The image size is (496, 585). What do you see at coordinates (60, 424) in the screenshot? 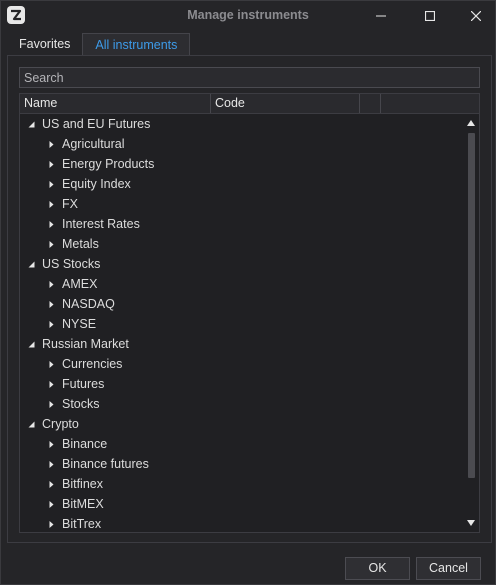
I see `tree-row-label: Crypto` at bounding box center [60, 424].